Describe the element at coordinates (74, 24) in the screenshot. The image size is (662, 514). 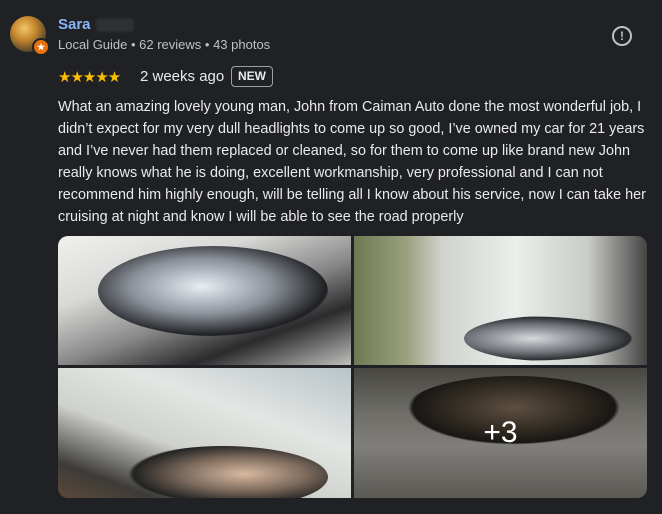
I see `reviewer-name: Sara` at that location.